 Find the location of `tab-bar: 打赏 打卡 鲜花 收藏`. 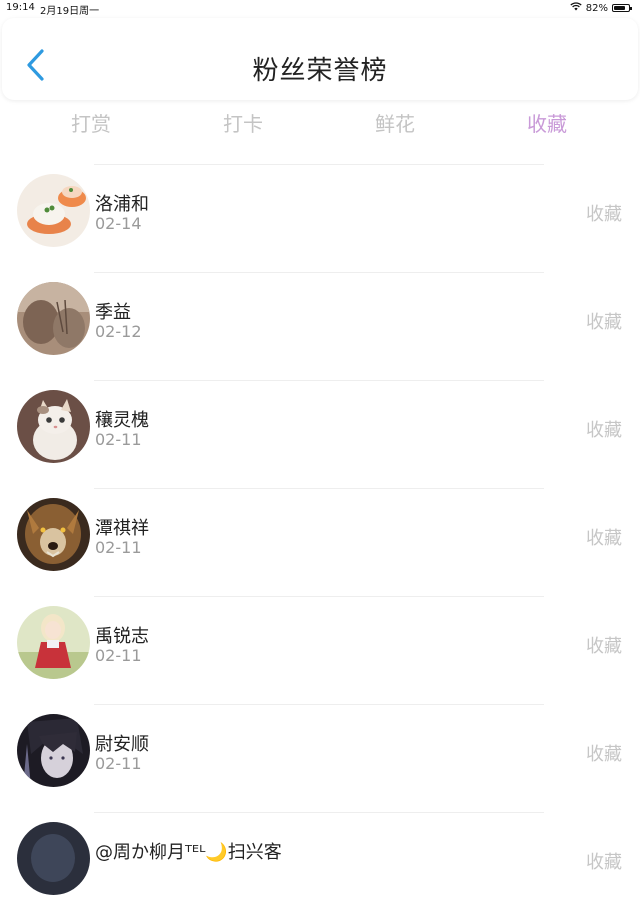

tab-bar: 打赏 打卡 鲜花 收藏 is located at coordinates (320, 122).